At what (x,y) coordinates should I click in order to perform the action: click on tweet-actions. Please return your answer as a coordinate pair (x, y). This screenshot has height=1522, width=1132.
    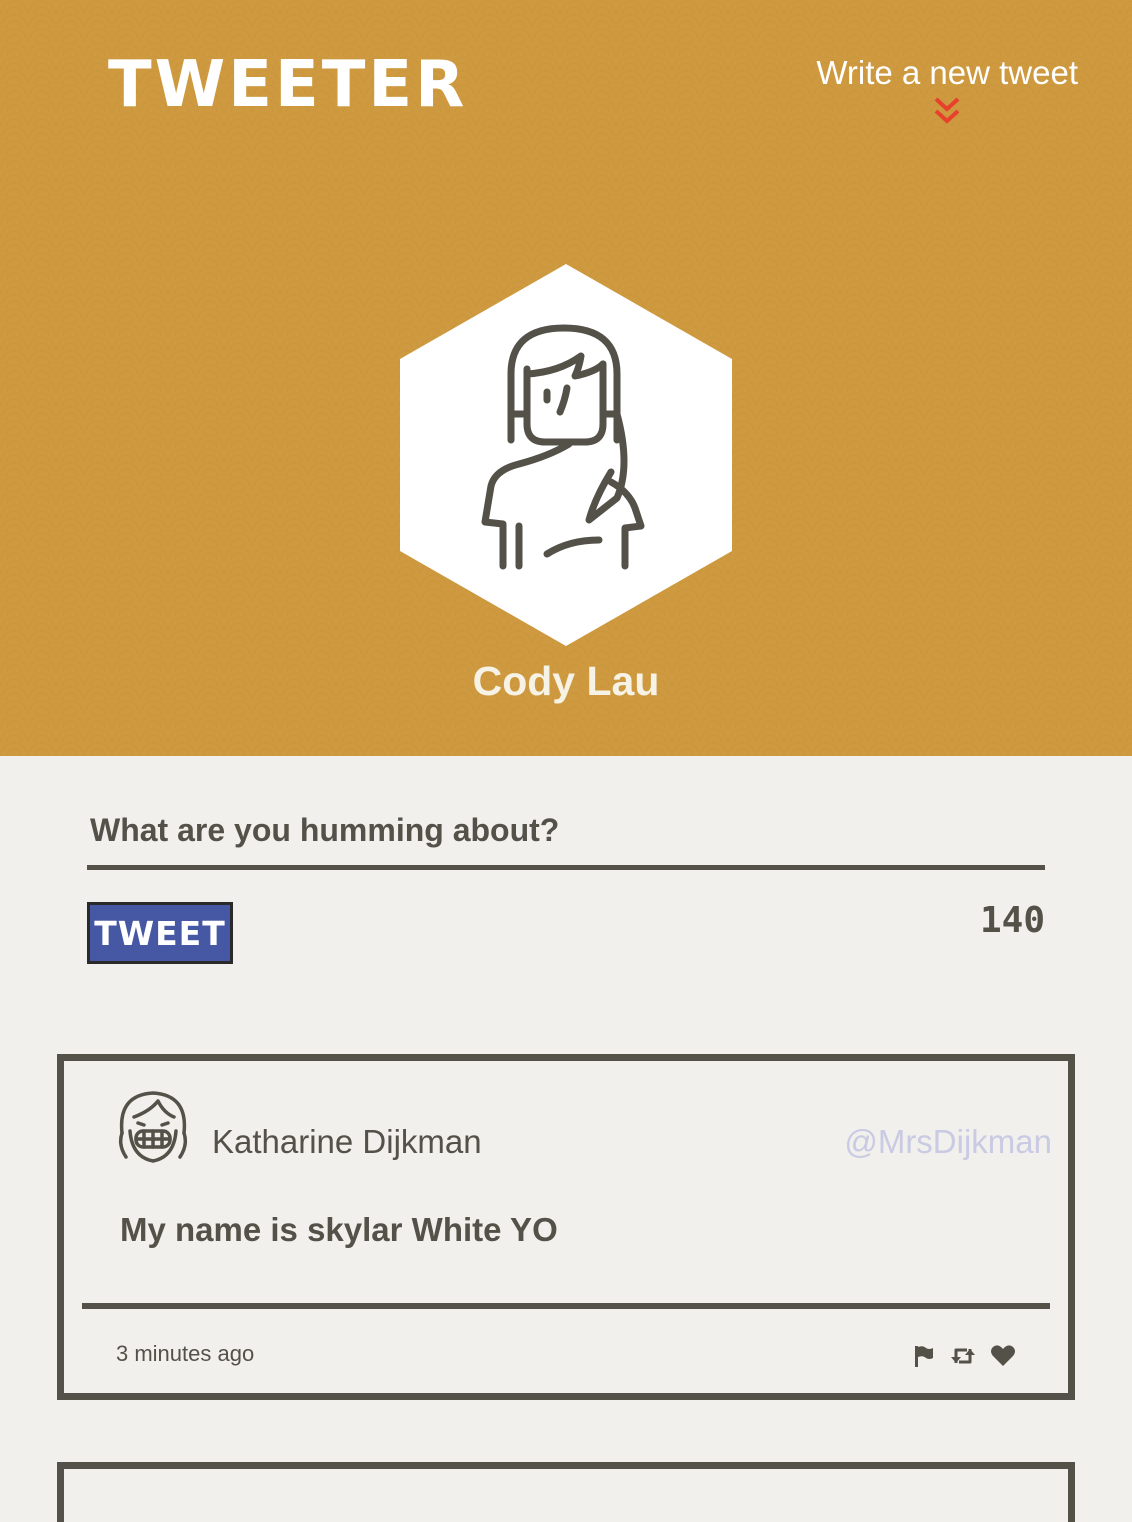
    Looking at the image, I should click on (964, 1356).